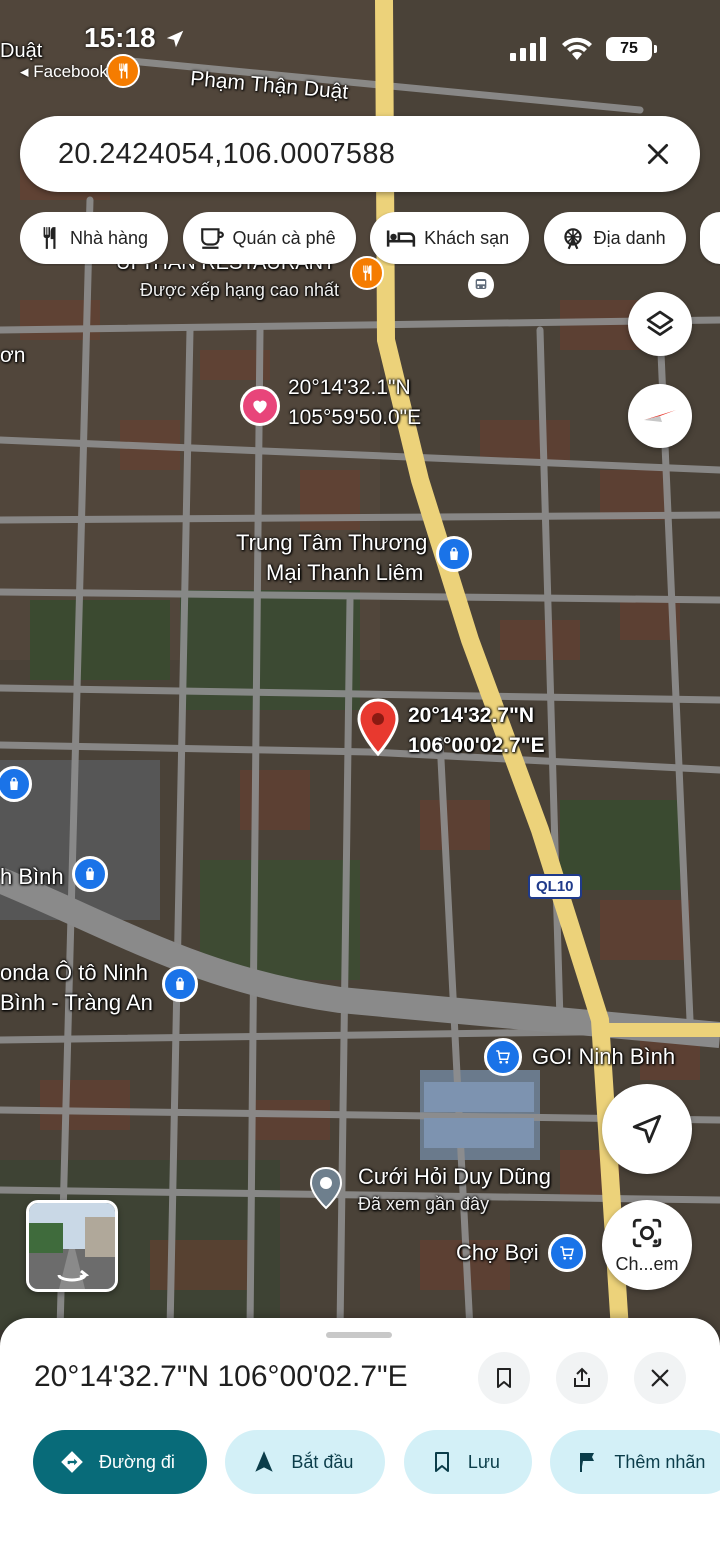  I want to click on poi-go-ninh-binh: GO! Ninh Bình, so click(603, 1057).